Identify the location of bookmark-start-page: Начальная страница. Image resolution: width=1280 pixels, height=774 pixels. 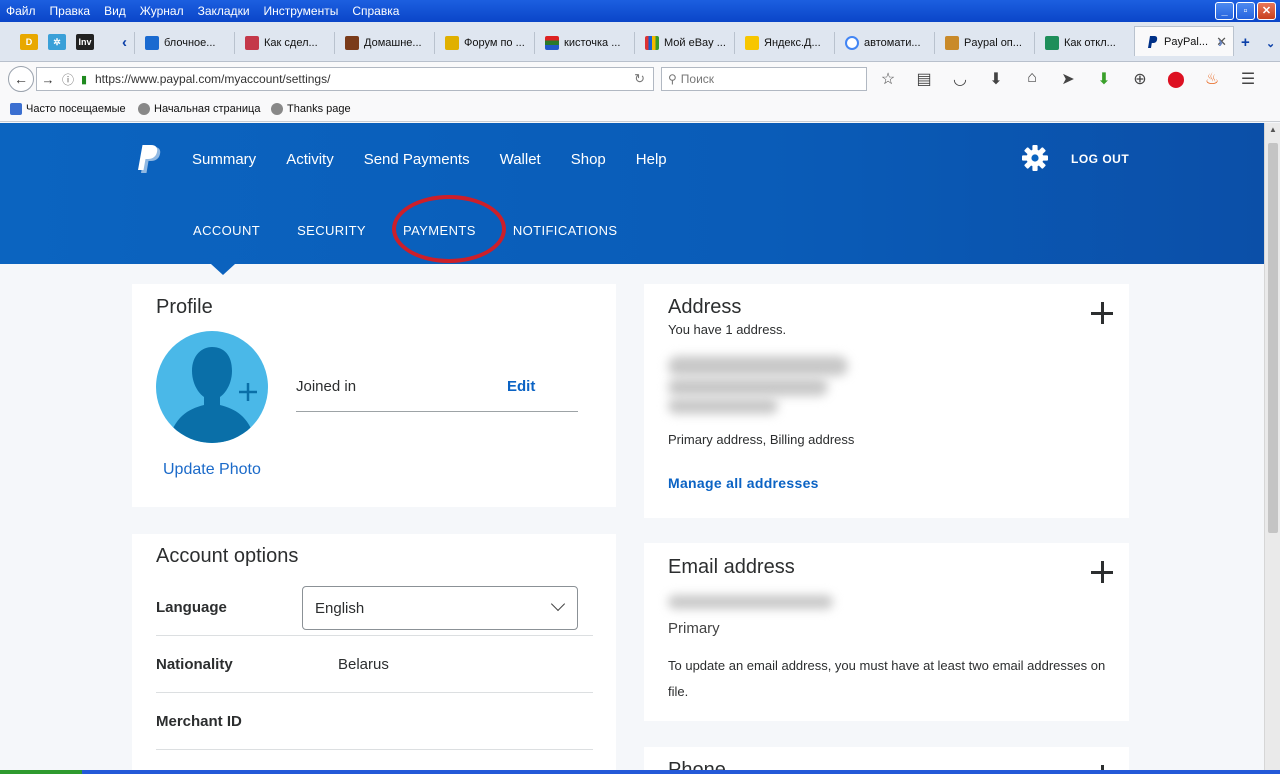
(199, 109).